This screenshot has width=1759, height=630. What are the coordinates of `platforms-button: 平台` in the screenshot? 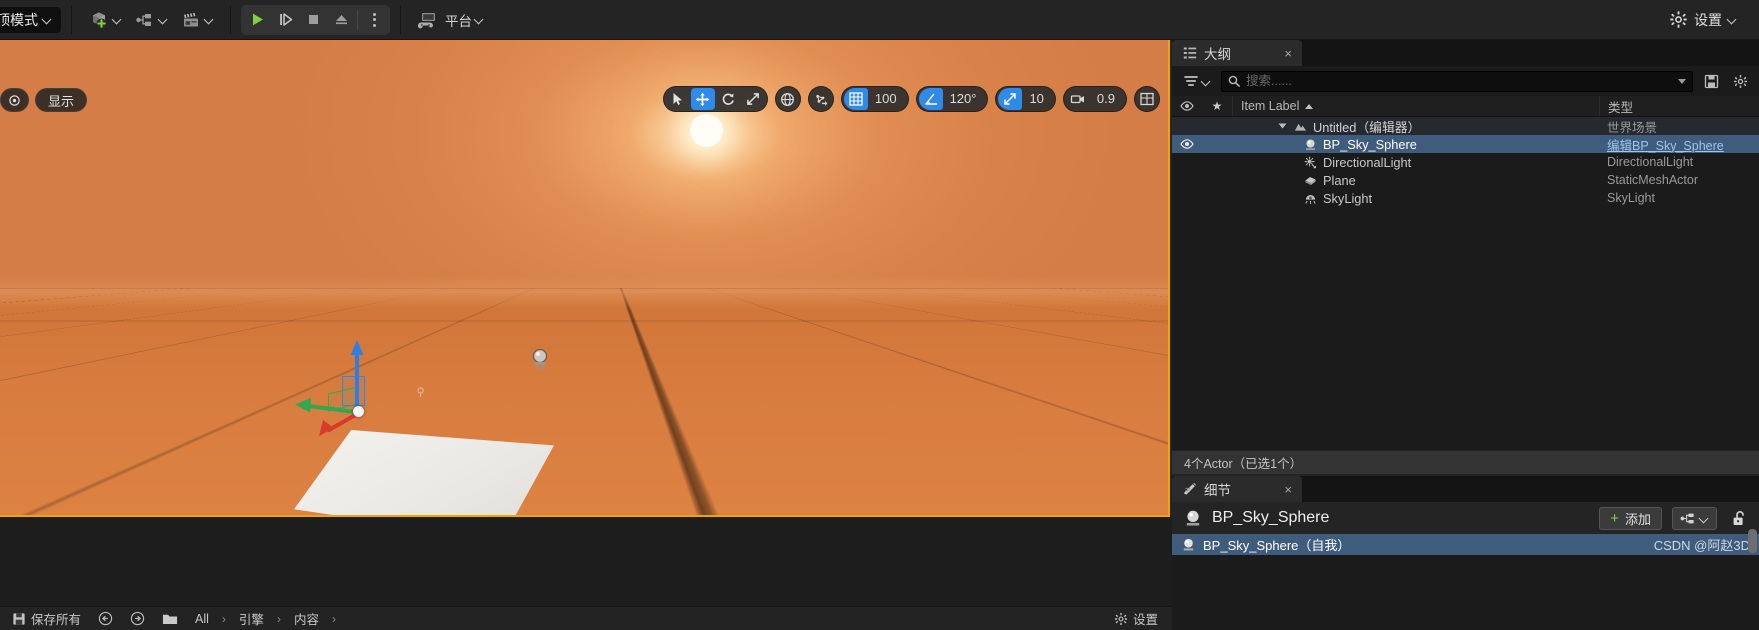 It's located at (450, 20).